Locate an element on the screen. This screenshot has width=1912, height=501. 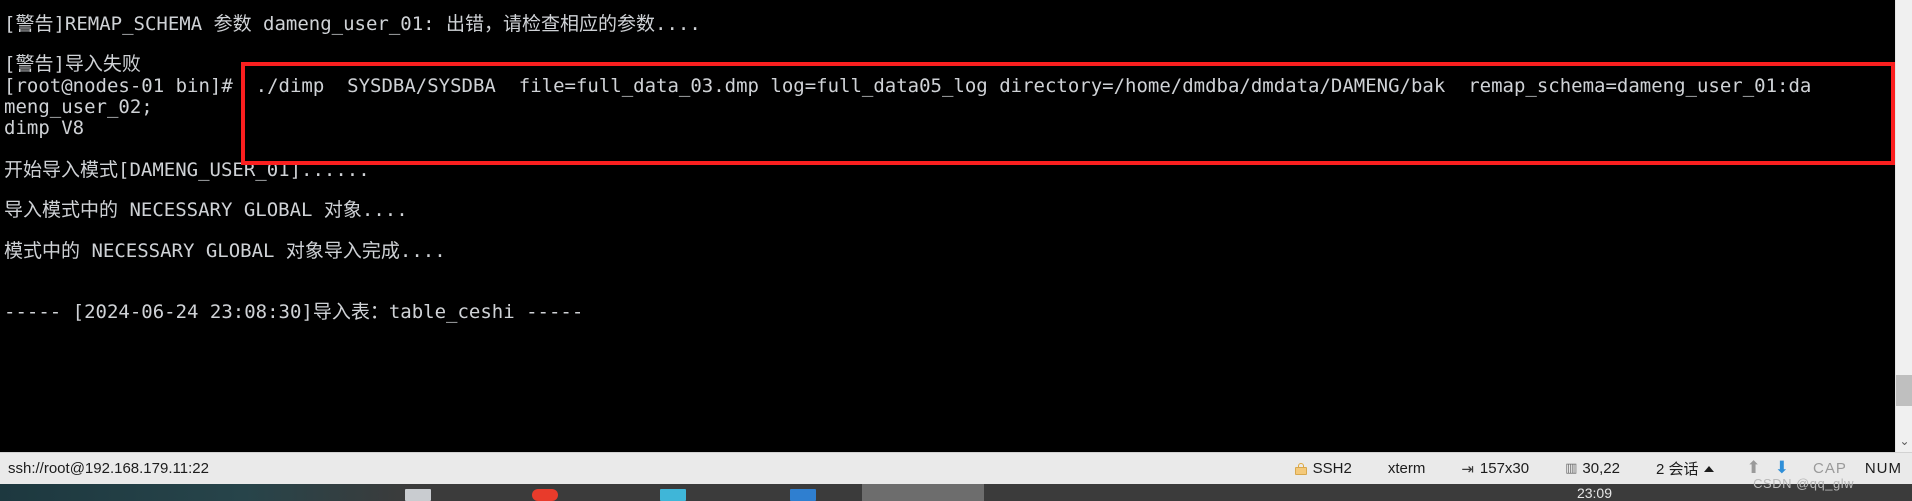
upload-arrow-icon: ⬆ is located at coordinates (1753, 468).